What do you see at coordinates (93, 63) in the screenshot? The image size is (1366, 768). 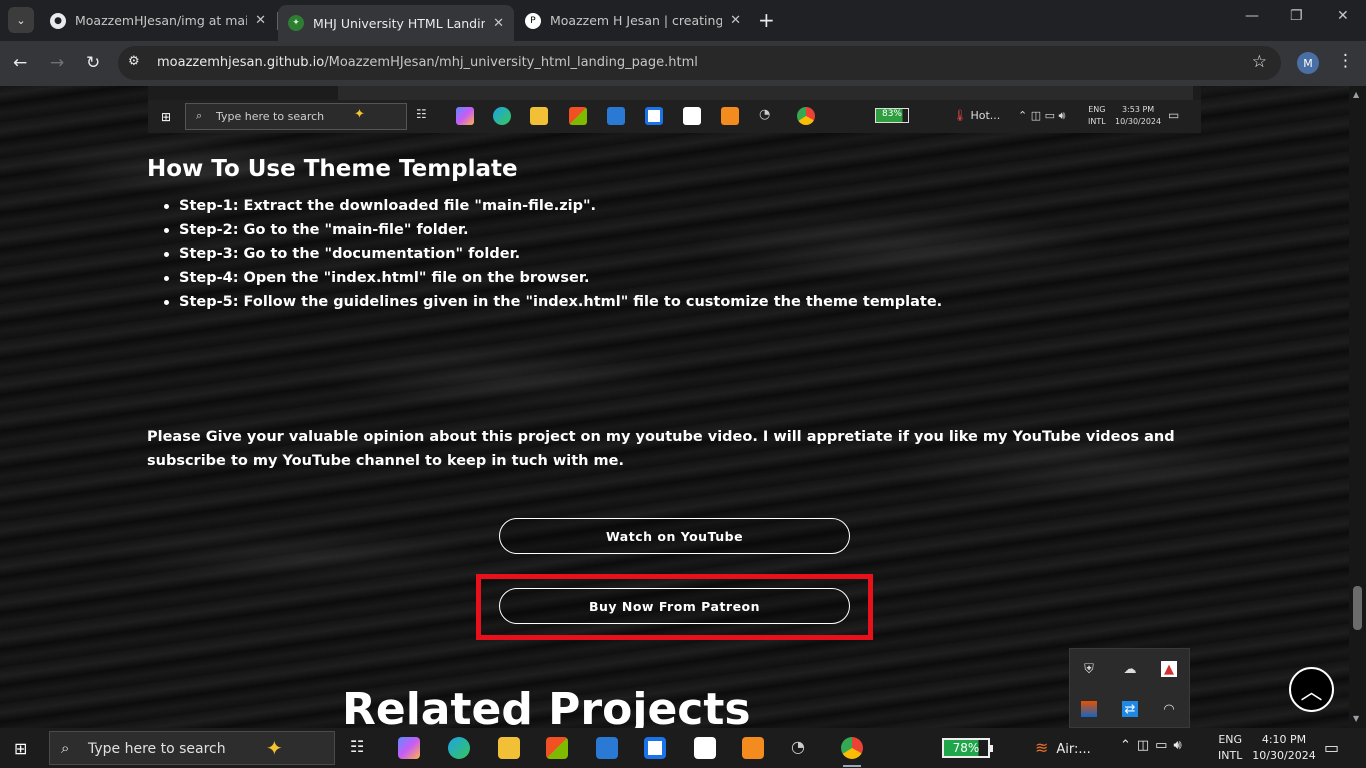 I see `reload-icon: ↻` at bounding box center [93, 63].